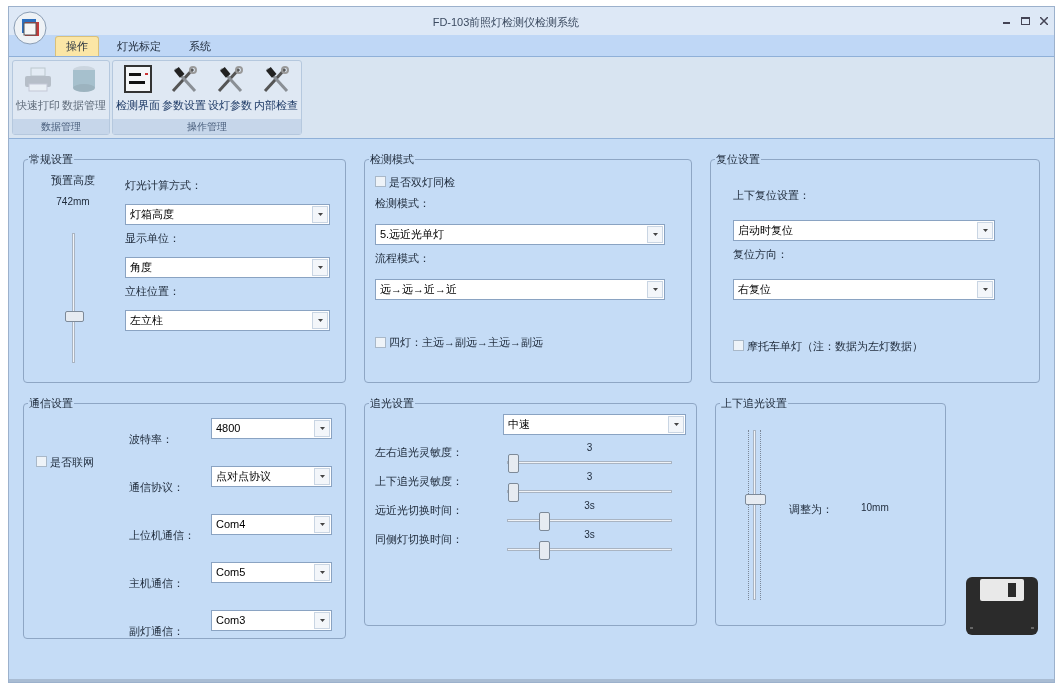  What do you see at coordinates (422, 182) in the screenshot?
I see `checkbox-label: 是否双灯同检` at bounding box center [422, 182].